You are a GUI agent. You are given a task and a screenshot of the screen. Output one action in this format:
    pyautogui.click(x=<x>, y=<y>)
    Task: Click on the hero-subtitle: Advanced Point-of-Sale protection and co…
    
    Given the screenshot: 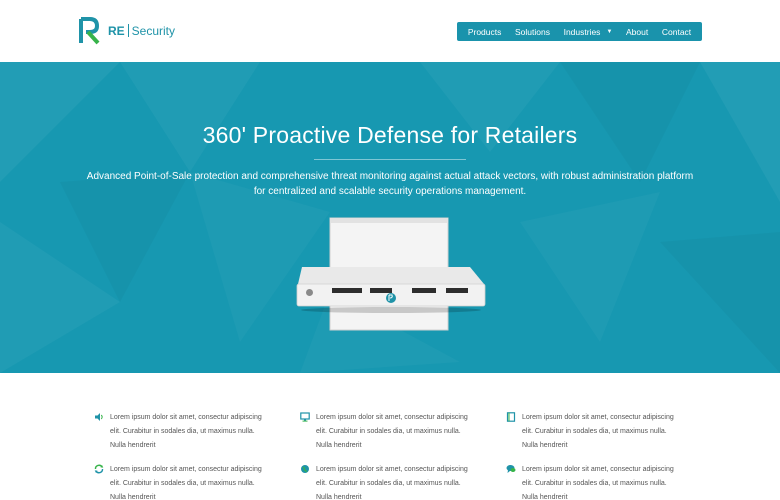 What is the action you would take?
    pyautogui.click(x=390, y=184)
    